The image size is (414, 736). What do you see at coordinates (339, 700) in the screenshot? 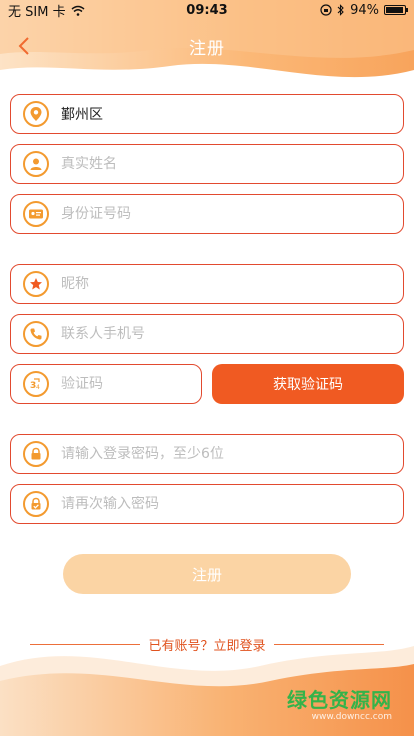
I see `watermark-title: 绿色资源网` at bounding box center [339, 700].